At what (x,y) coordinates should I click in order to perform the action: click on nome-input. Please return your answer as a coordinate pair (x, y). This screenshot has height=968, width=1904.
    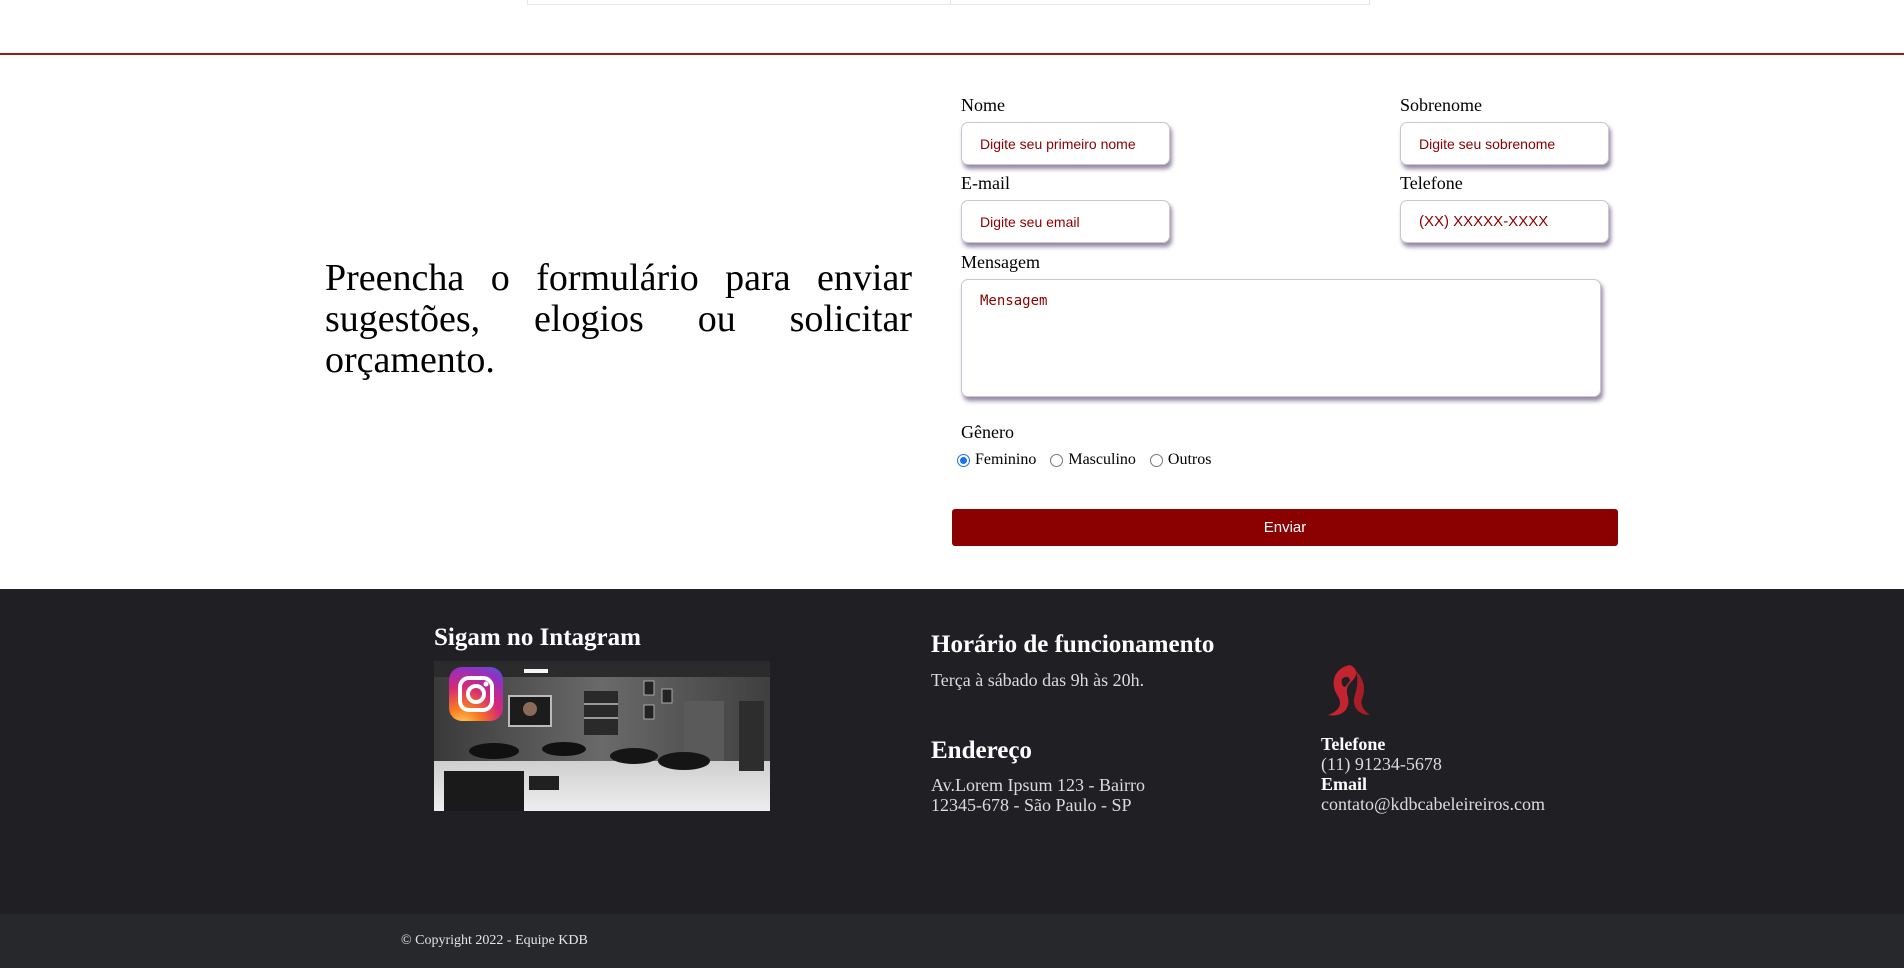
    Looking at the image, I should click on (1065, 143).